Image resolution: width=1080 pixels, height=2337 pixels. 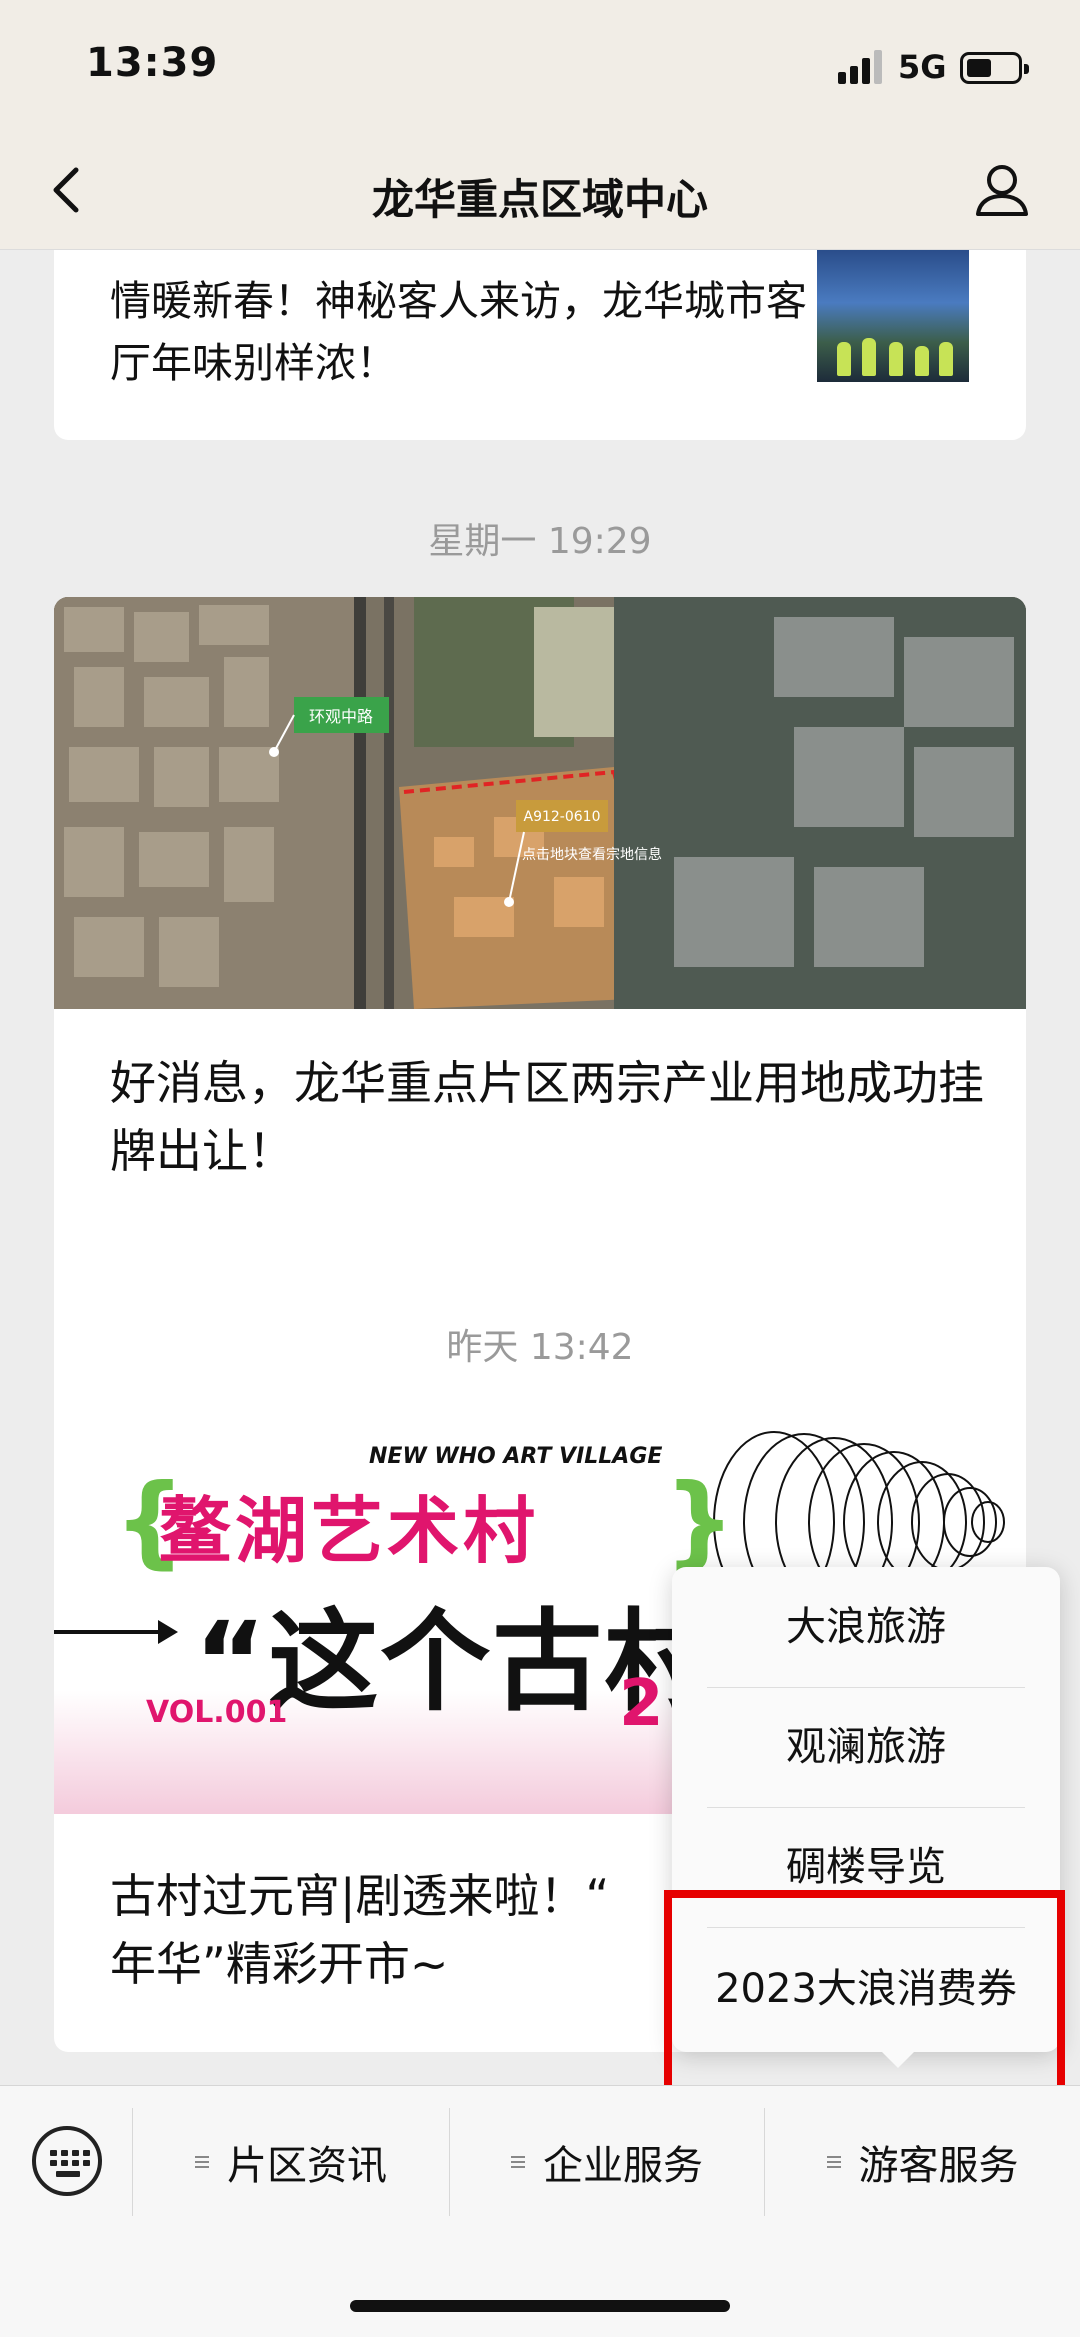 What do you see at coordinates (700, 1520) in the screenshot?
I see `brace-right: }` at bounding box center [700, 1520].